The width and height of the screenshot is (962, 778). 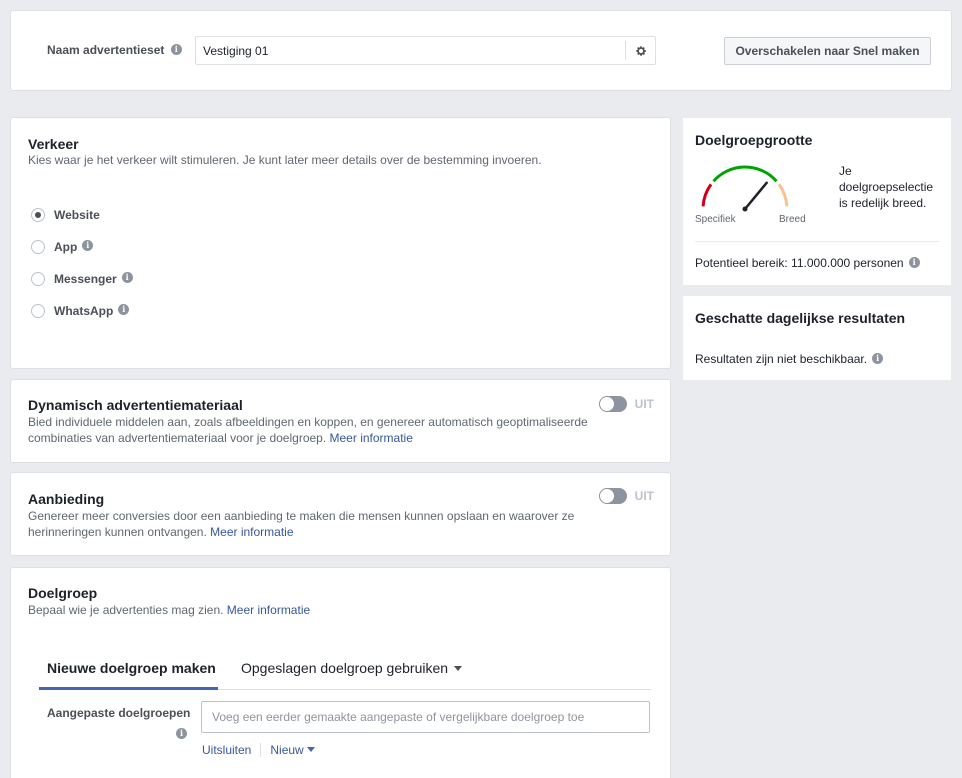 What do you see at coordinates (84, 311) in the screenshot?
I see `radio-whatsapp-label: WhatsApp` at bounding box center [84, 311].